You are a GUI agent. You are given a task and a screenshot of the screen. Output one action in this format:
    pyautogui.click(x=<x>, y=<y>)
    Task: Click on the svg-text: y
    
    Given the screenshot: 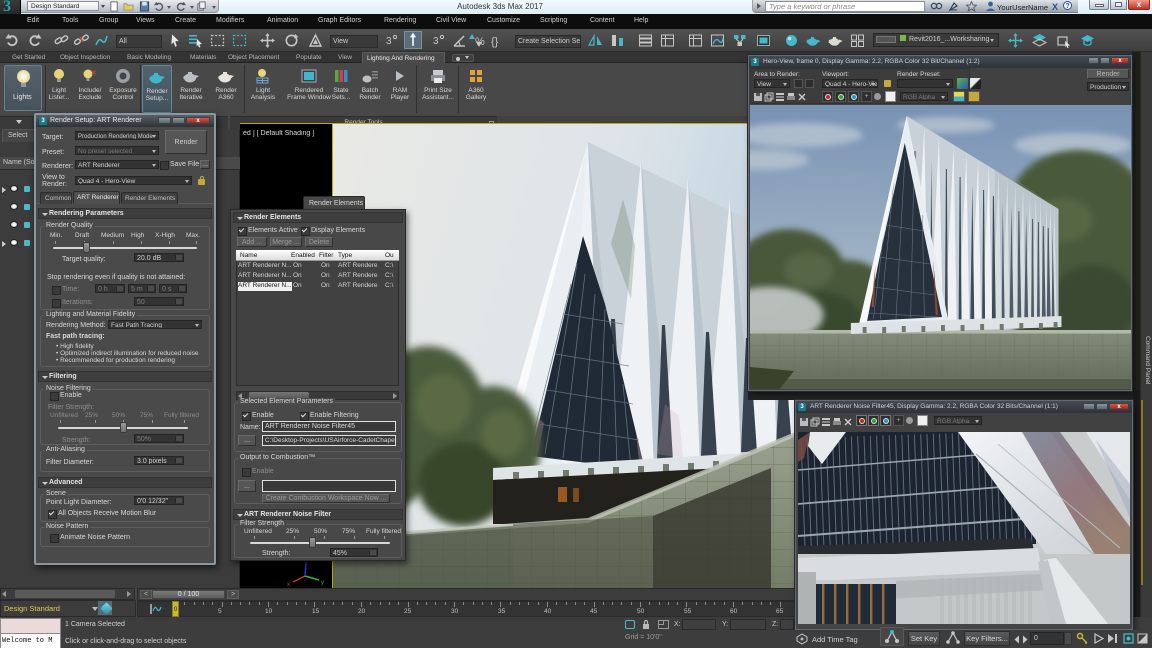 What is the action you would take?
    pyautogui.click(x=322, y=583)
    